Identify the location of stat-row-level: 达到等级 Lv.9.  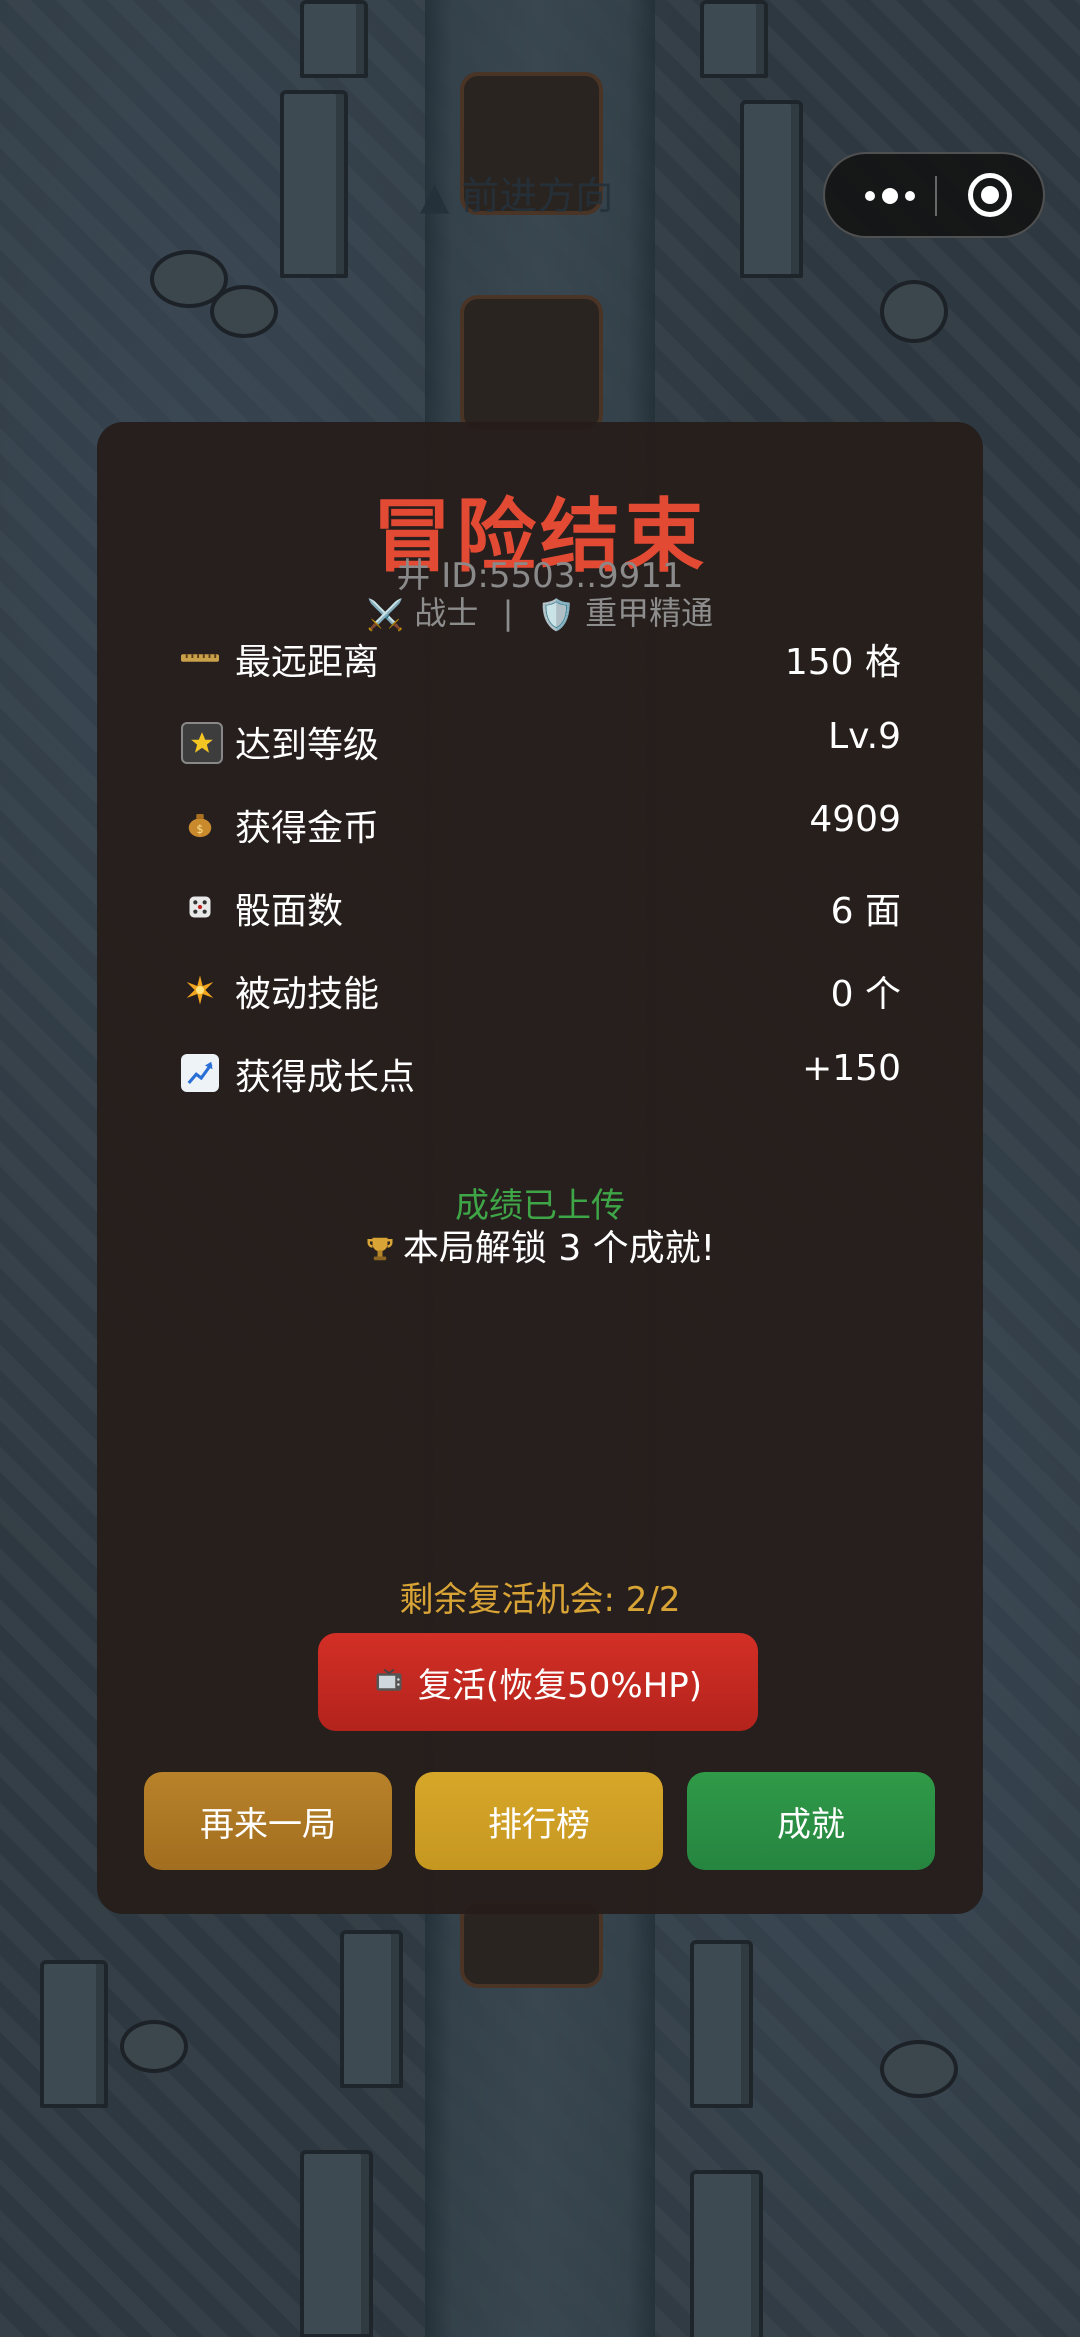
(541, 740).